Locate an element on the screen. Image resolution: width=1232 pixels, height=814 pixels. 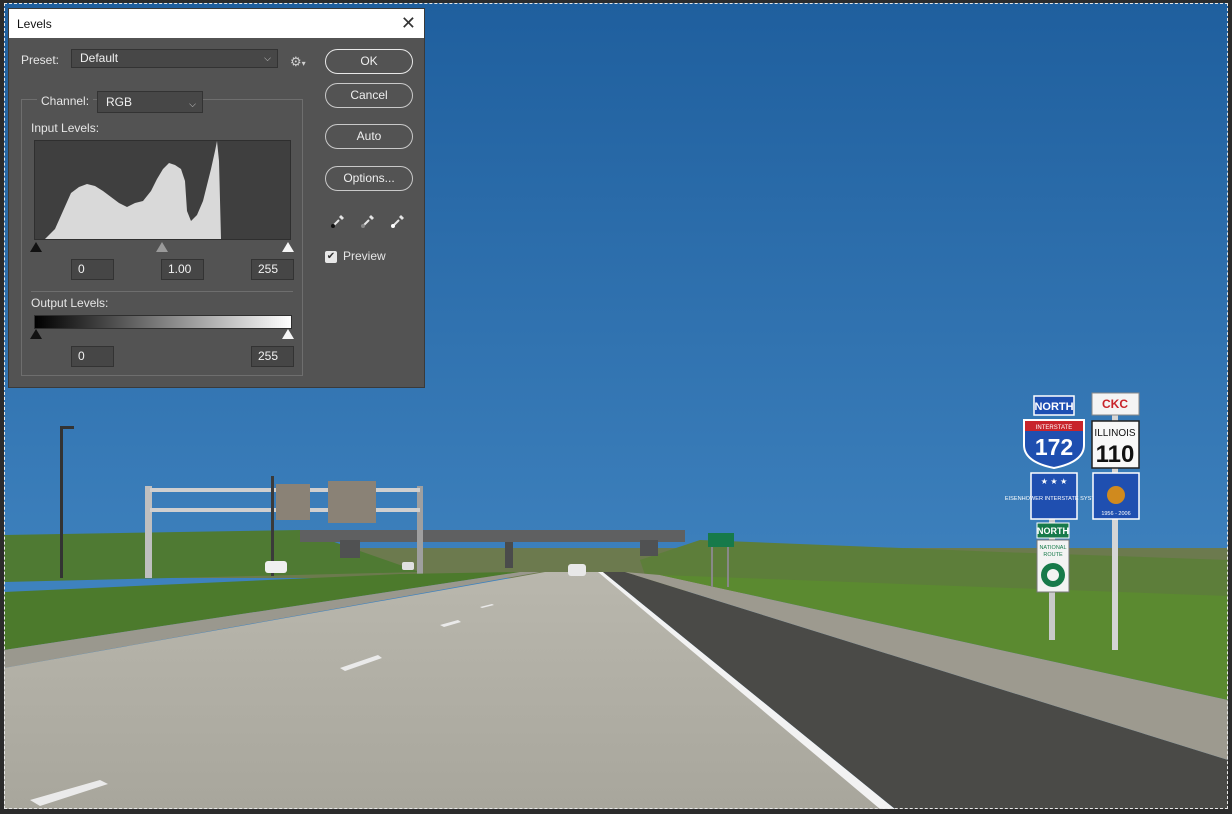
divider is located at coordinates (162, 291).